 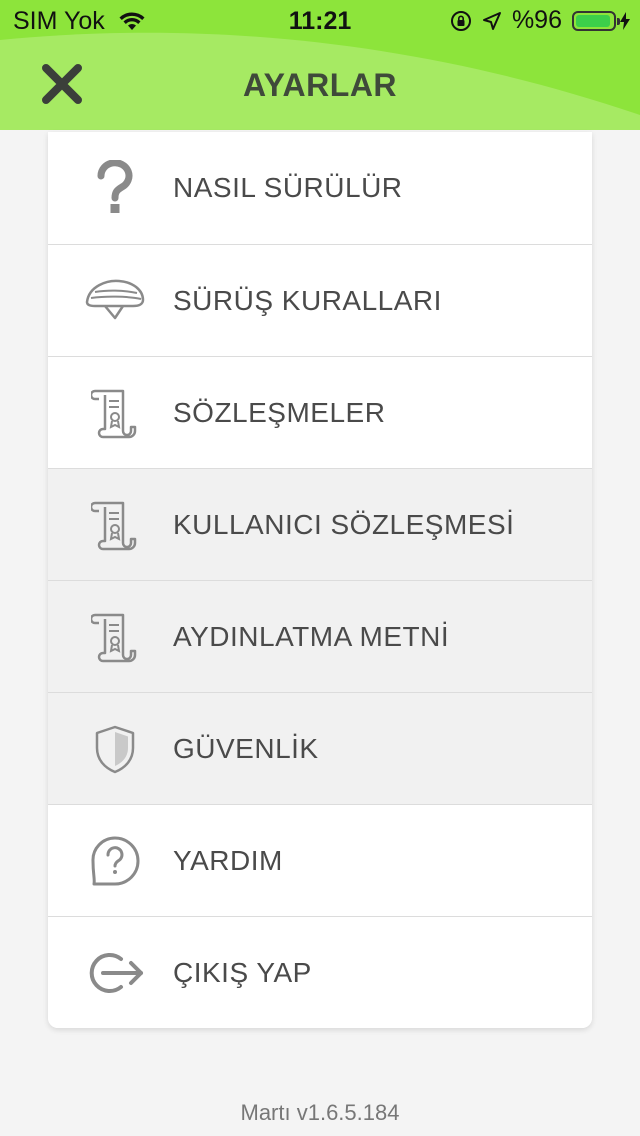 I want to click on menu-item-label: SÖZLEŞMELER, so click(x=279, y=412).